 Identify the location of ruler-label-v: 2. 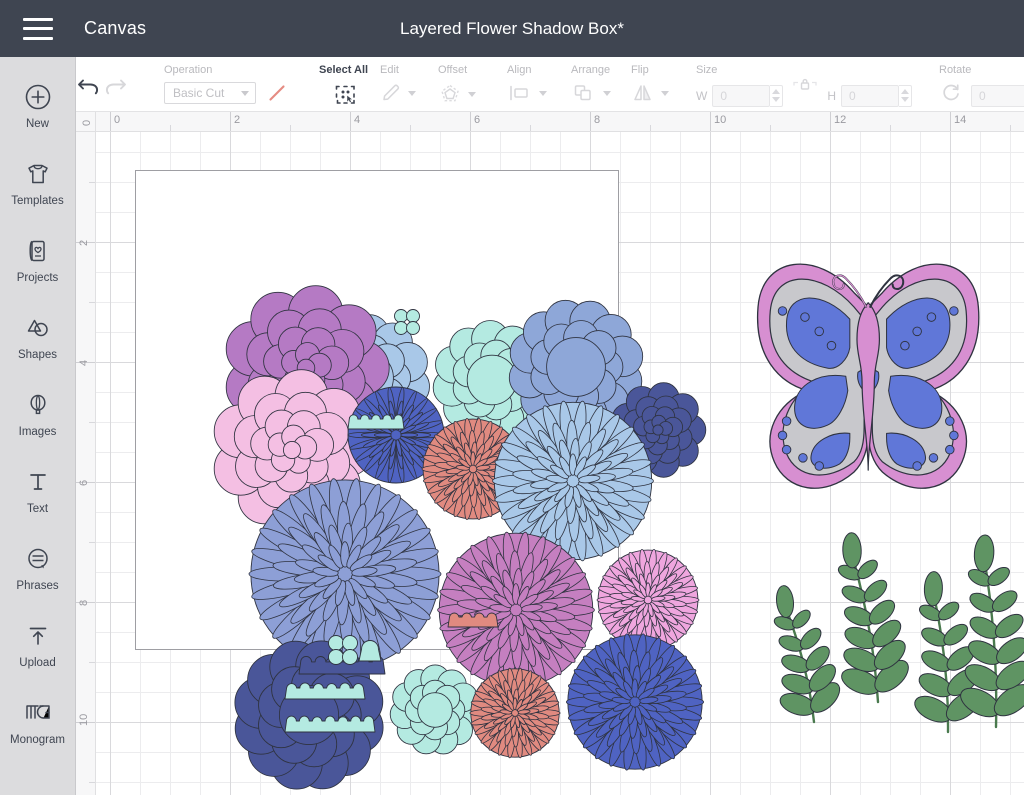
(84, 242).